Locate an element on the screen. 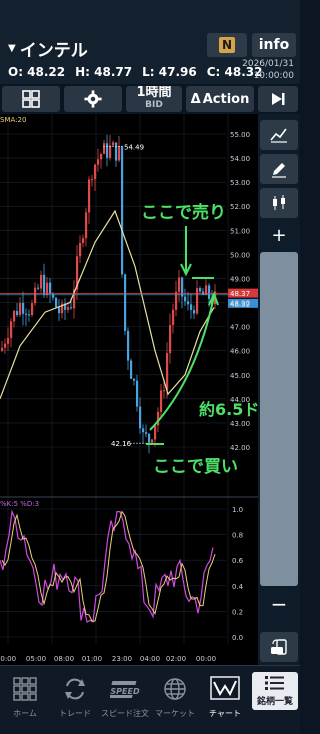 The image size is (320, 734). speed-icon: SPEED is located at coordinates (125, 689).